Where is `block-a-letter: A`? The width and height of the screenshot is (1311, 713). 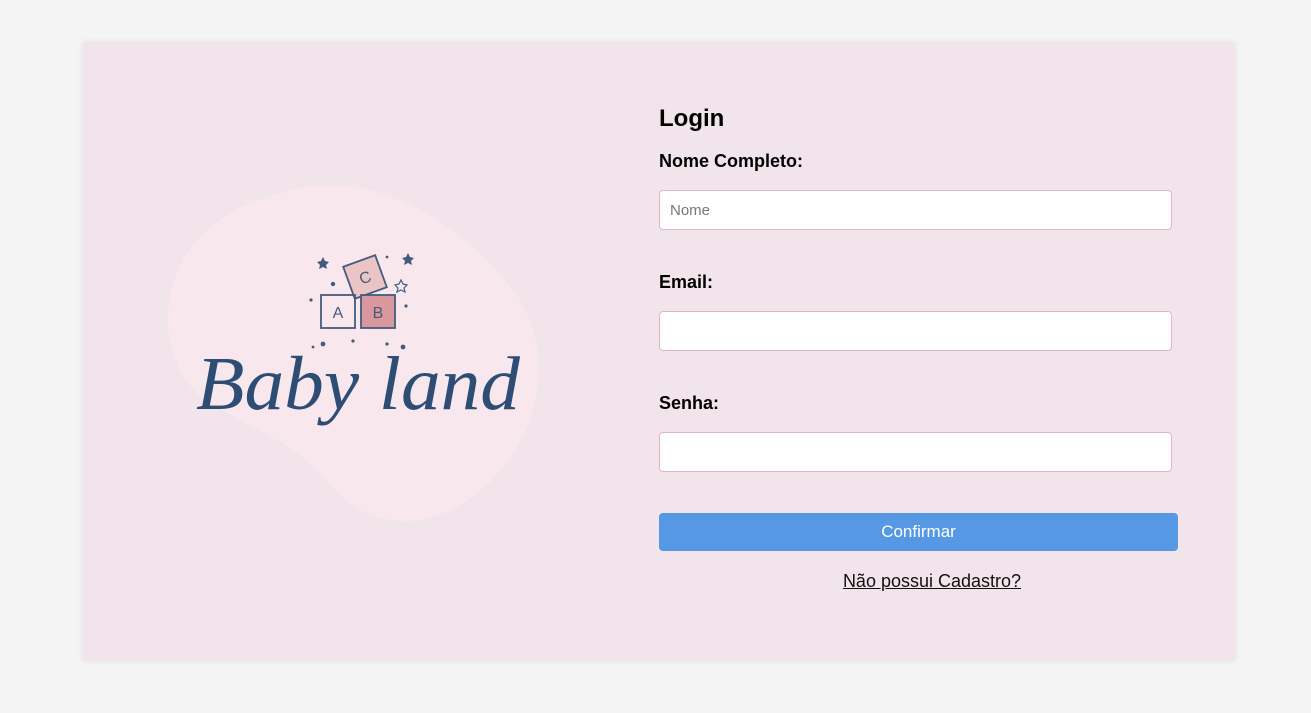 block-a-letter: A is located at coordinates (338, 313).